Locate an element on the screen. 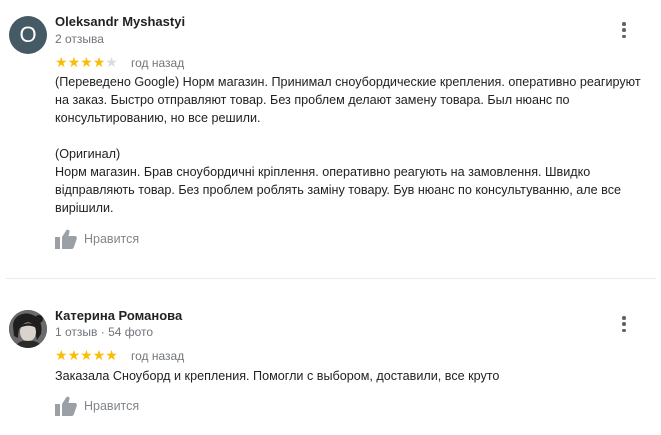  avatar: O is located at coordinates (28, 35).